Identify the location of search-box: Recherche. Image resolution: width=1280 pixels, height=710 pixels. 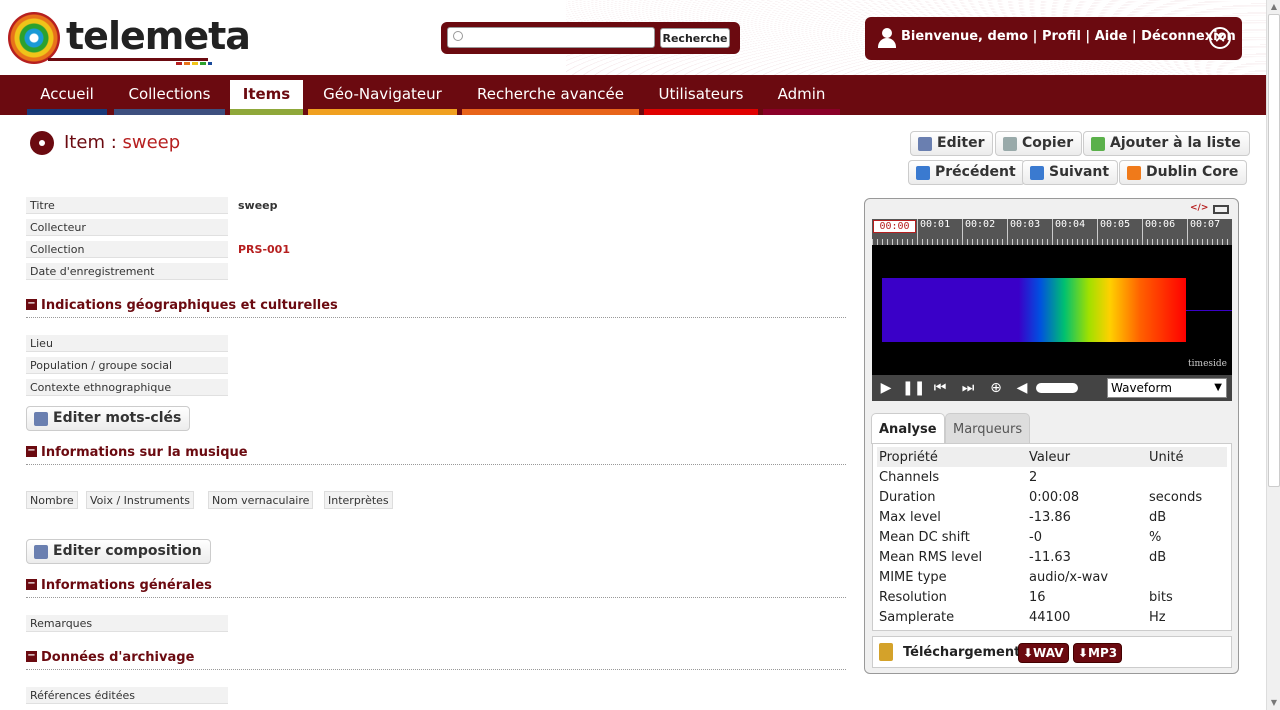
(590, 38).